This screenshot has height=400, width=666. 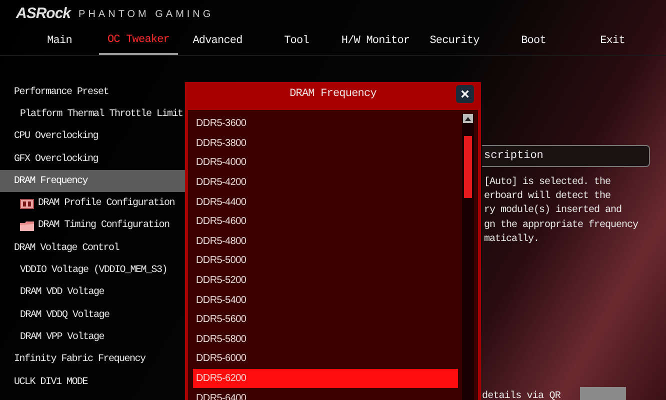 What do you see at coordinates (325, 222) in the screenshot?
I see `frequency-option: DDR5-4600` at bounding box center [325, 222].